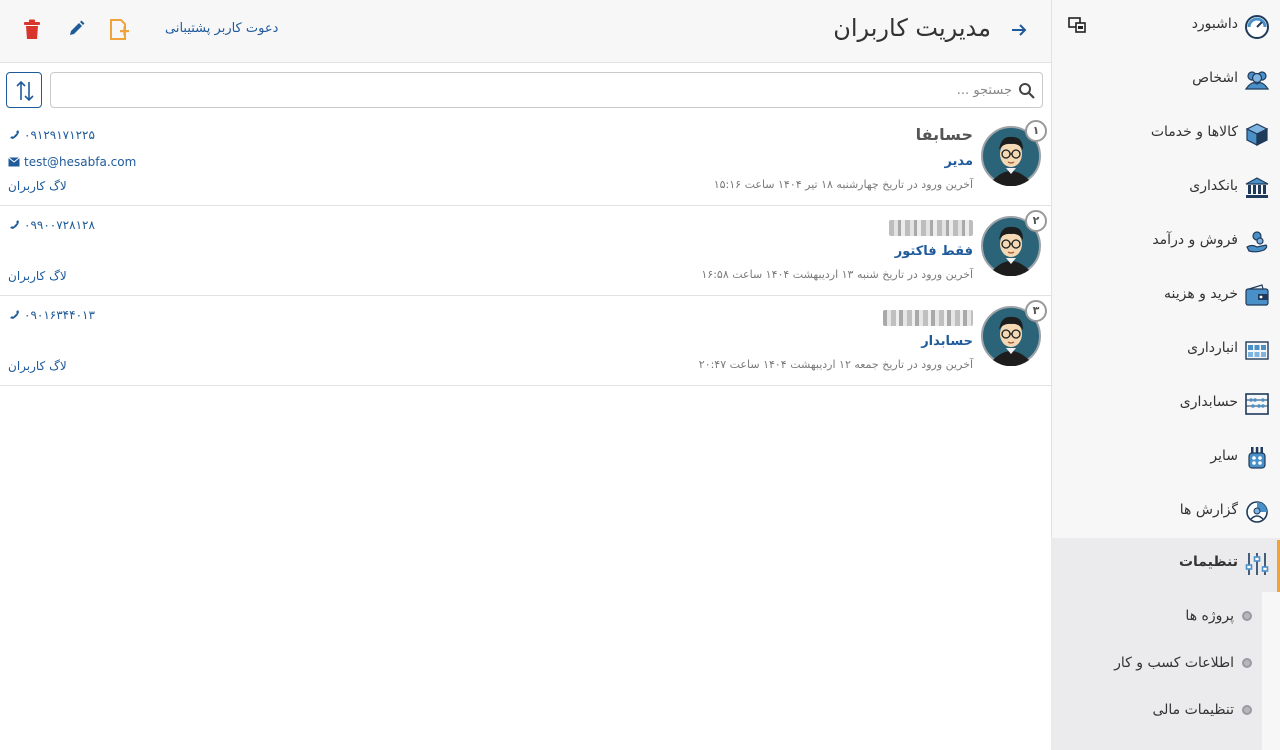 This screenshot has height=750, width=1280. What do you see at coordinates (1257, 187) in the screenshot?
I see `bank-icon` at bounding box center [1257, 187].